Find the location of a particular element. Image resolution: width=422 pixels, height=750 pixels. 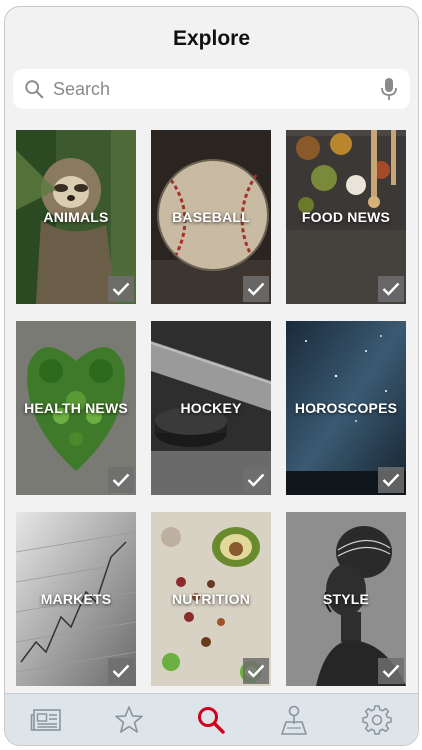

topic-tile-animals: ANIMALS is located at coordinates (76, 217).